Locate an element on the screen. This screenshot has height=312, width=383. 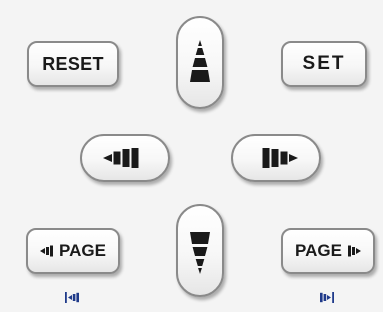
up-button is located at coordinates (200, 62).